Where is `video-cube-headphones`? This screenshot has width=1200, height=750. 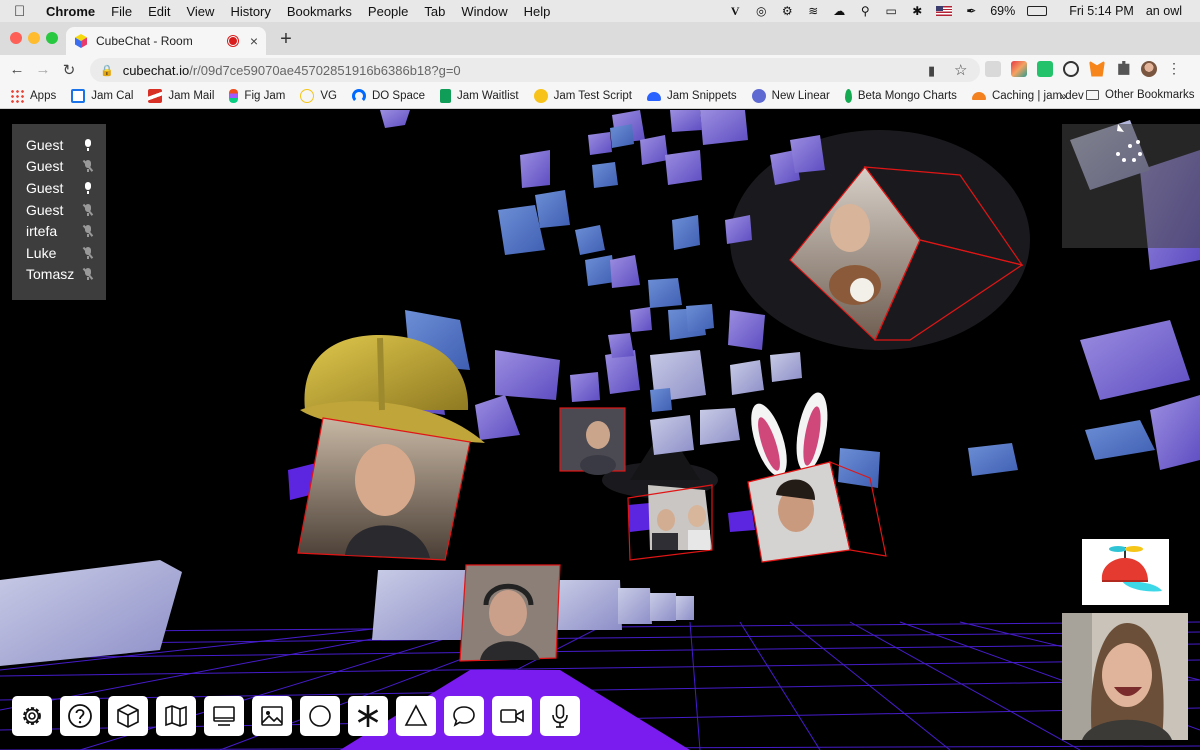
video-cube-headphones is located at coordinates (510, 613).